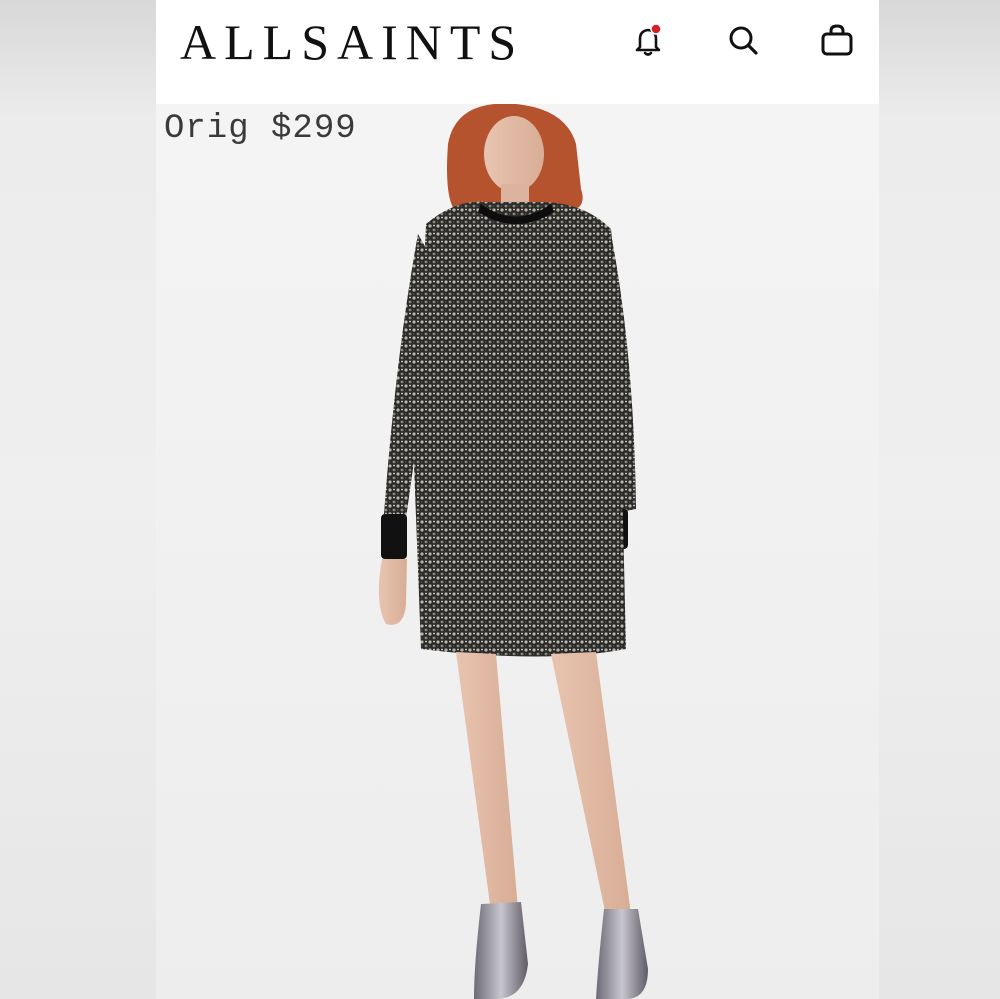 The width and height of the screenshot is (1000, 999). I want to click on search-icon, so click(743, 40).